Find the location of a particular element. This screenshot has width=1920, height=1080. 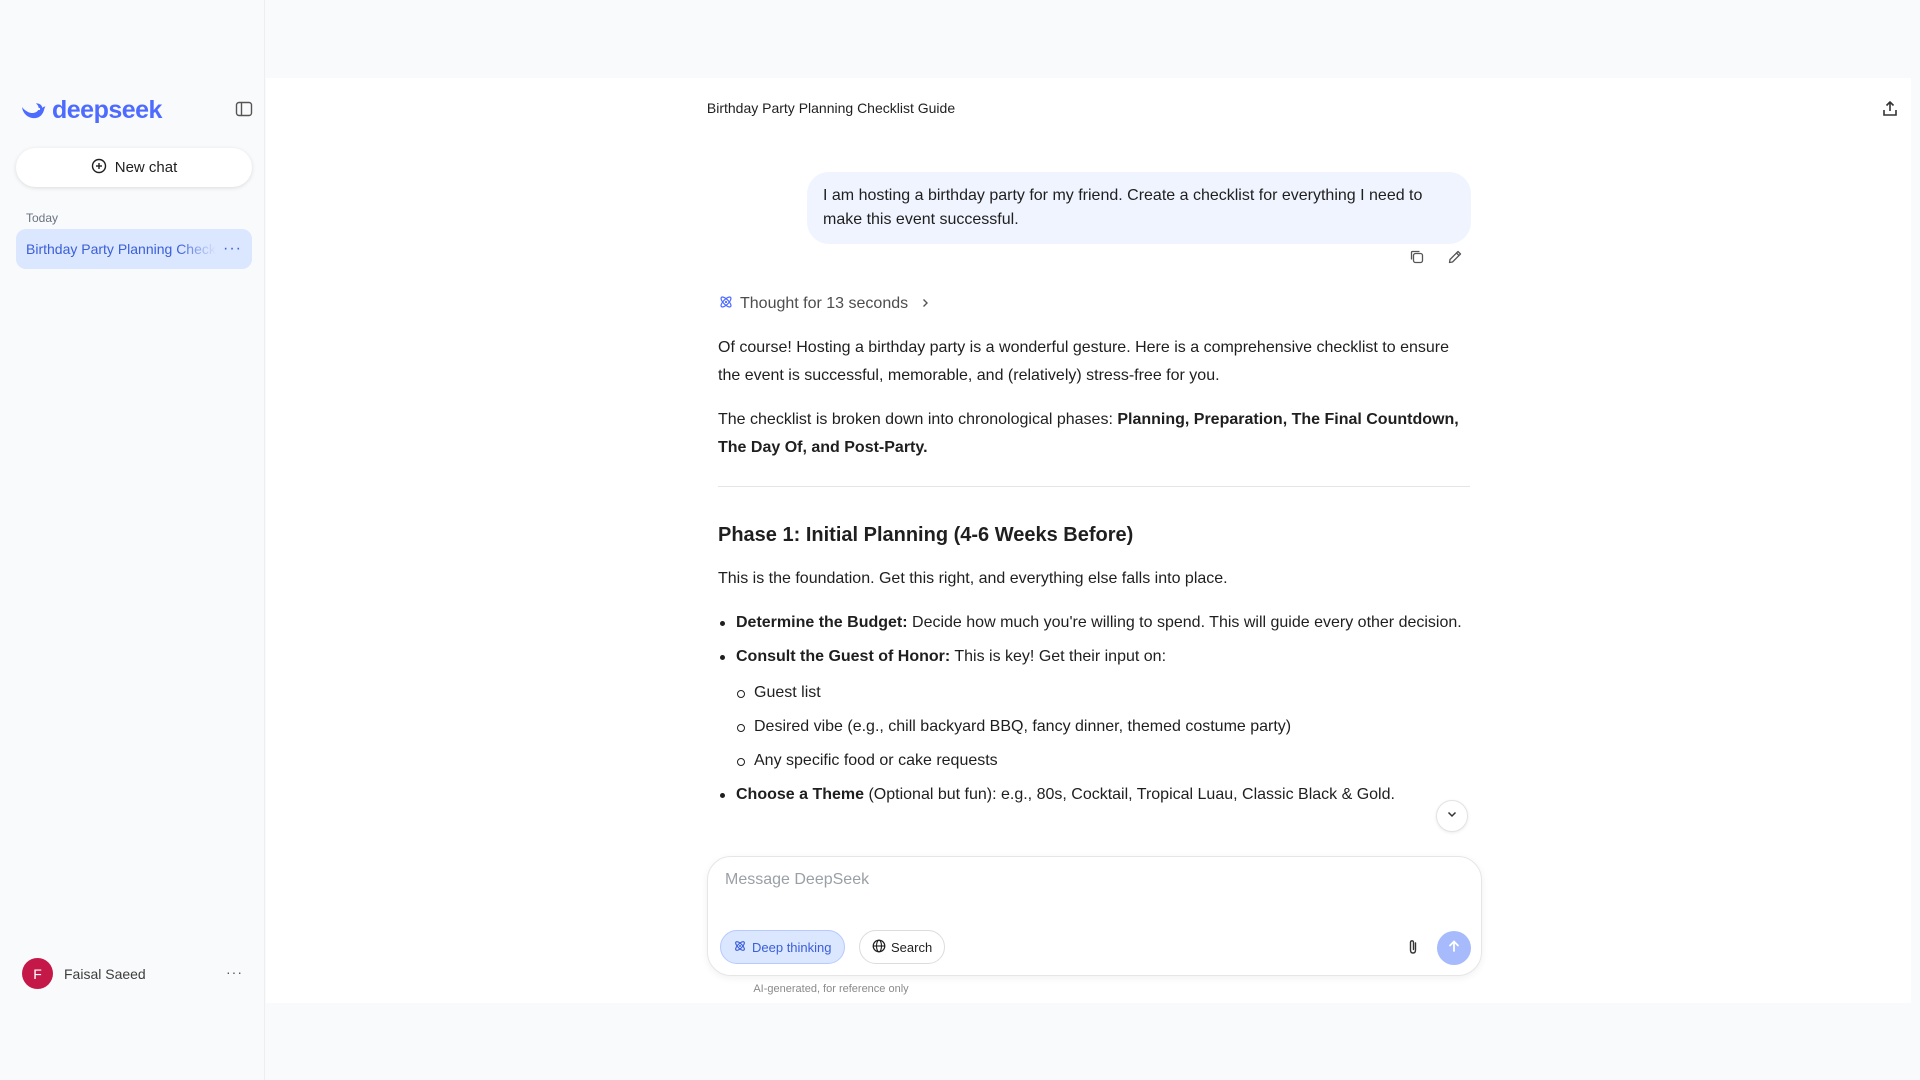

new-chat-label: New chat is located at coordinates (146, 167).